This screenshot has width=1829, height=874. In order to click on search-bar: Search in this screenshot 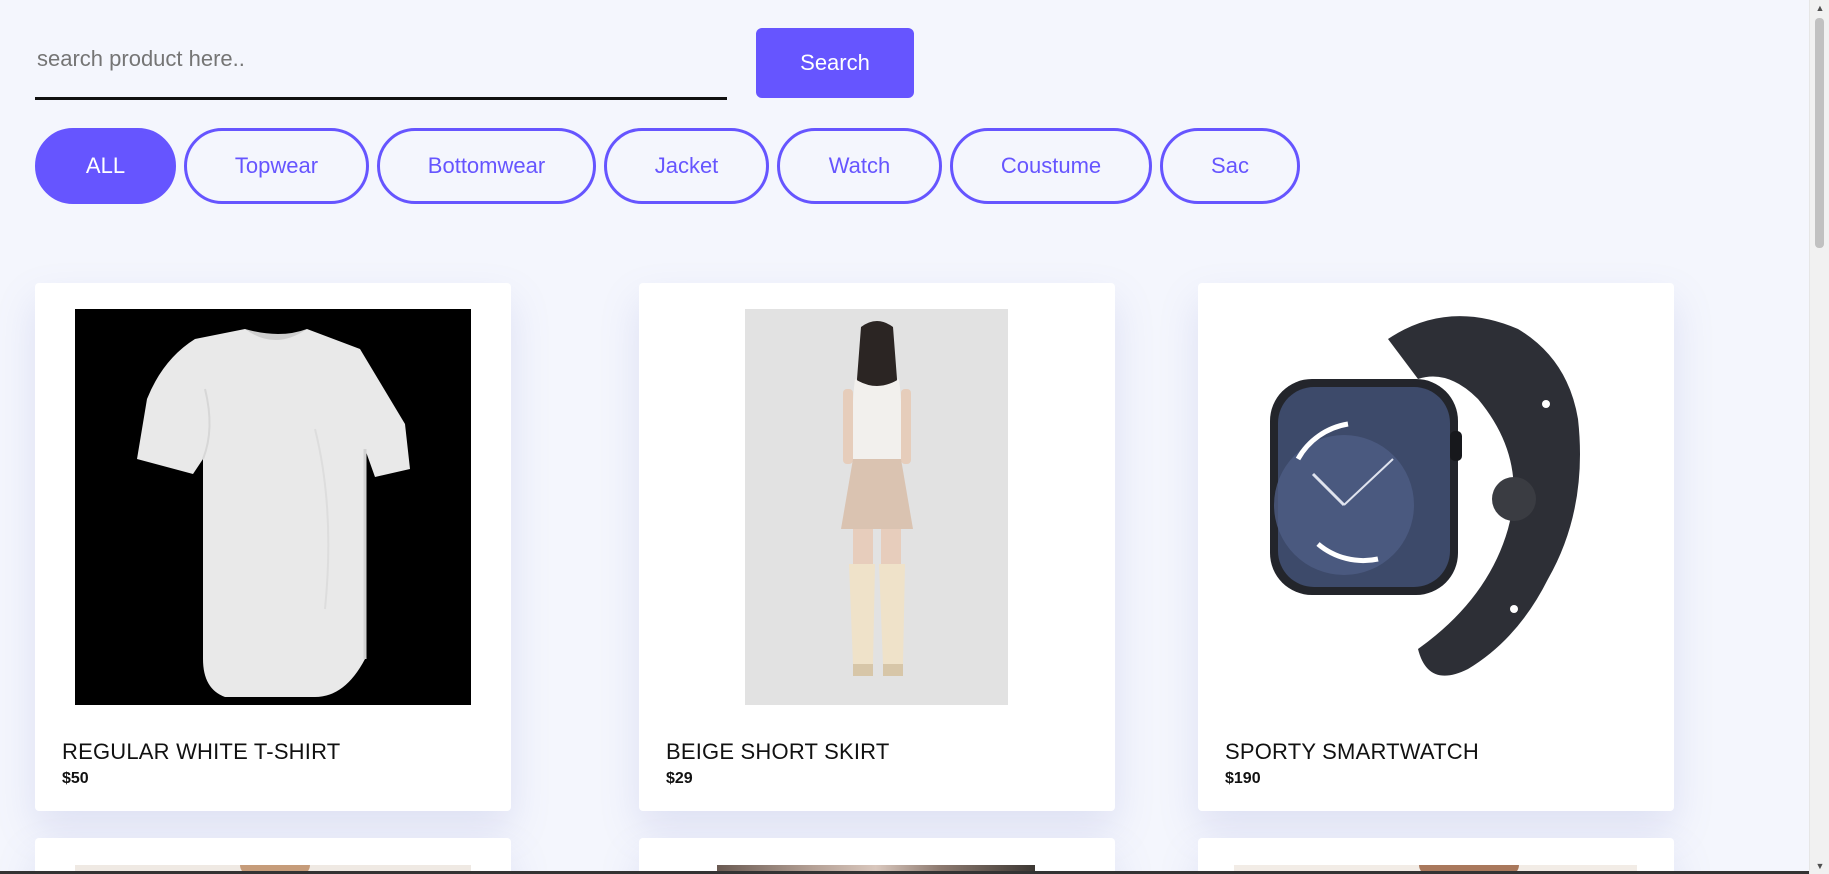, I will do `click(474, 64)`.